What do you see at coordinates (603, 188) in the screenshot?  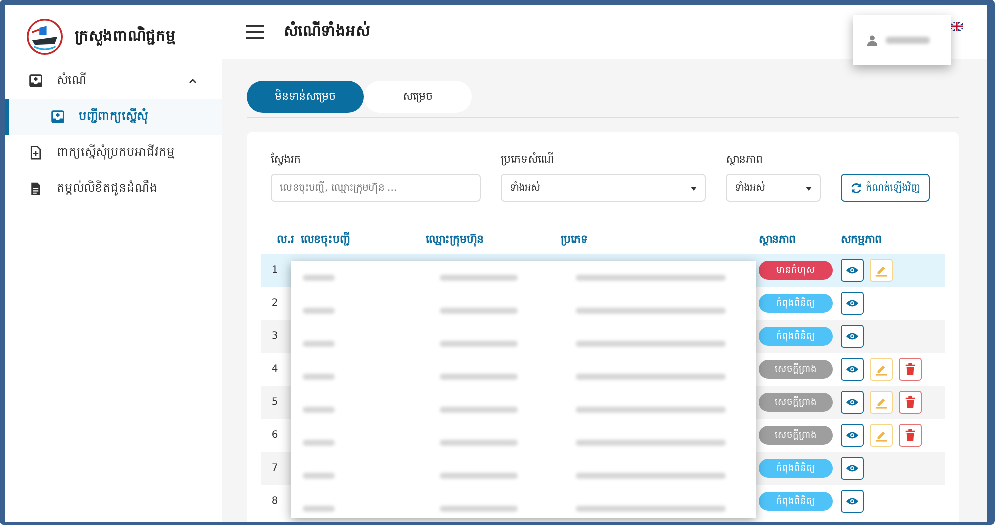 I see `type-dropdown: ទាំងអស់` at bounding box center [603, 188].